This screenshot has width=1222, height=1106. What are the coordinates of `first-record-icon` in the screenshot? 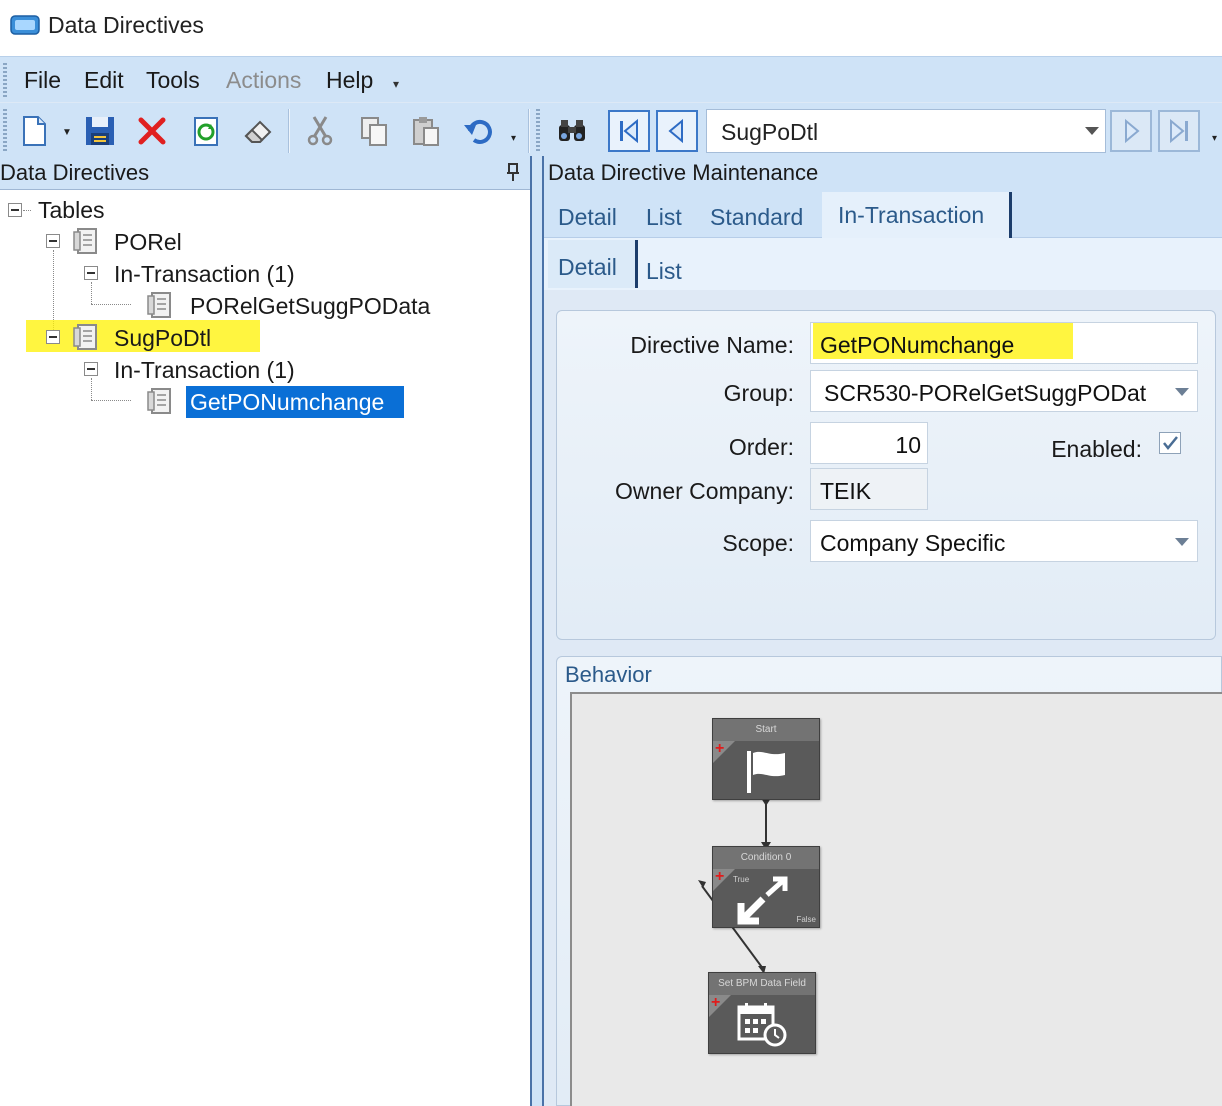 It's located at (629, 131).